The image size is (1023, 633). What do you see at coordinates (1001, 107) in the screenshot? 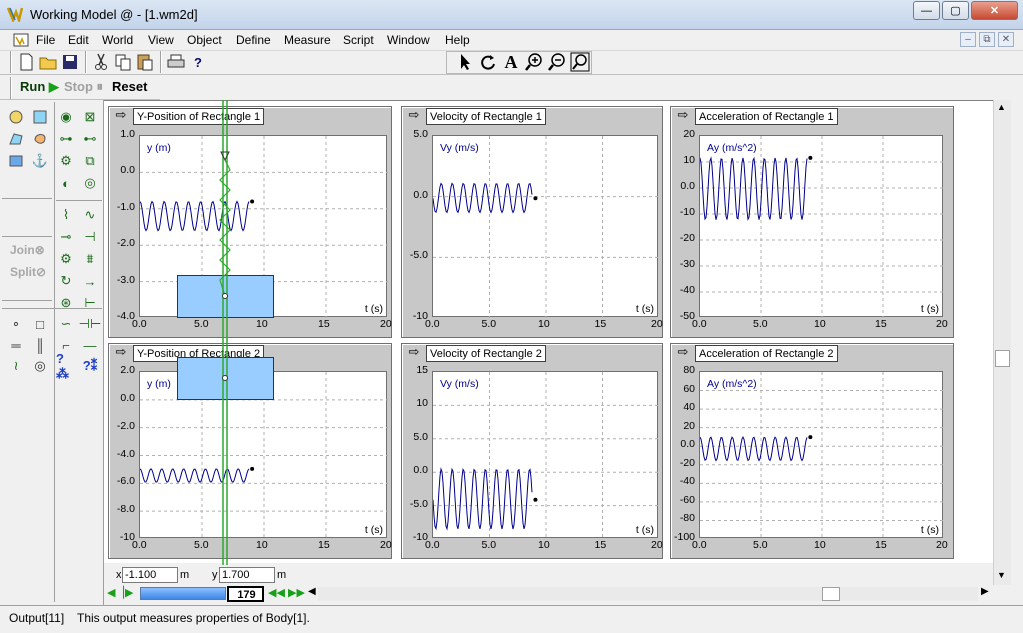
I see `scroll-up-icon: ▲` at bounding box center [1001, 107].